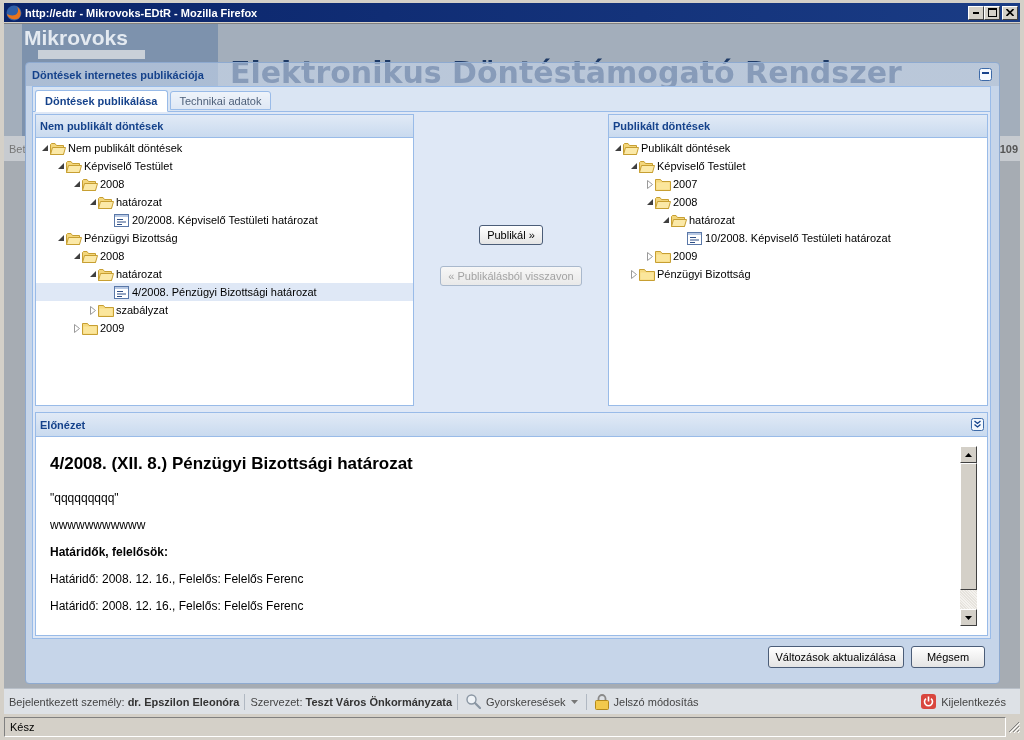  What do you see at coordinates (798, 148) in the screenshot?
I see `tree-item: Publikált döntések` at bounding box center [798, 148].